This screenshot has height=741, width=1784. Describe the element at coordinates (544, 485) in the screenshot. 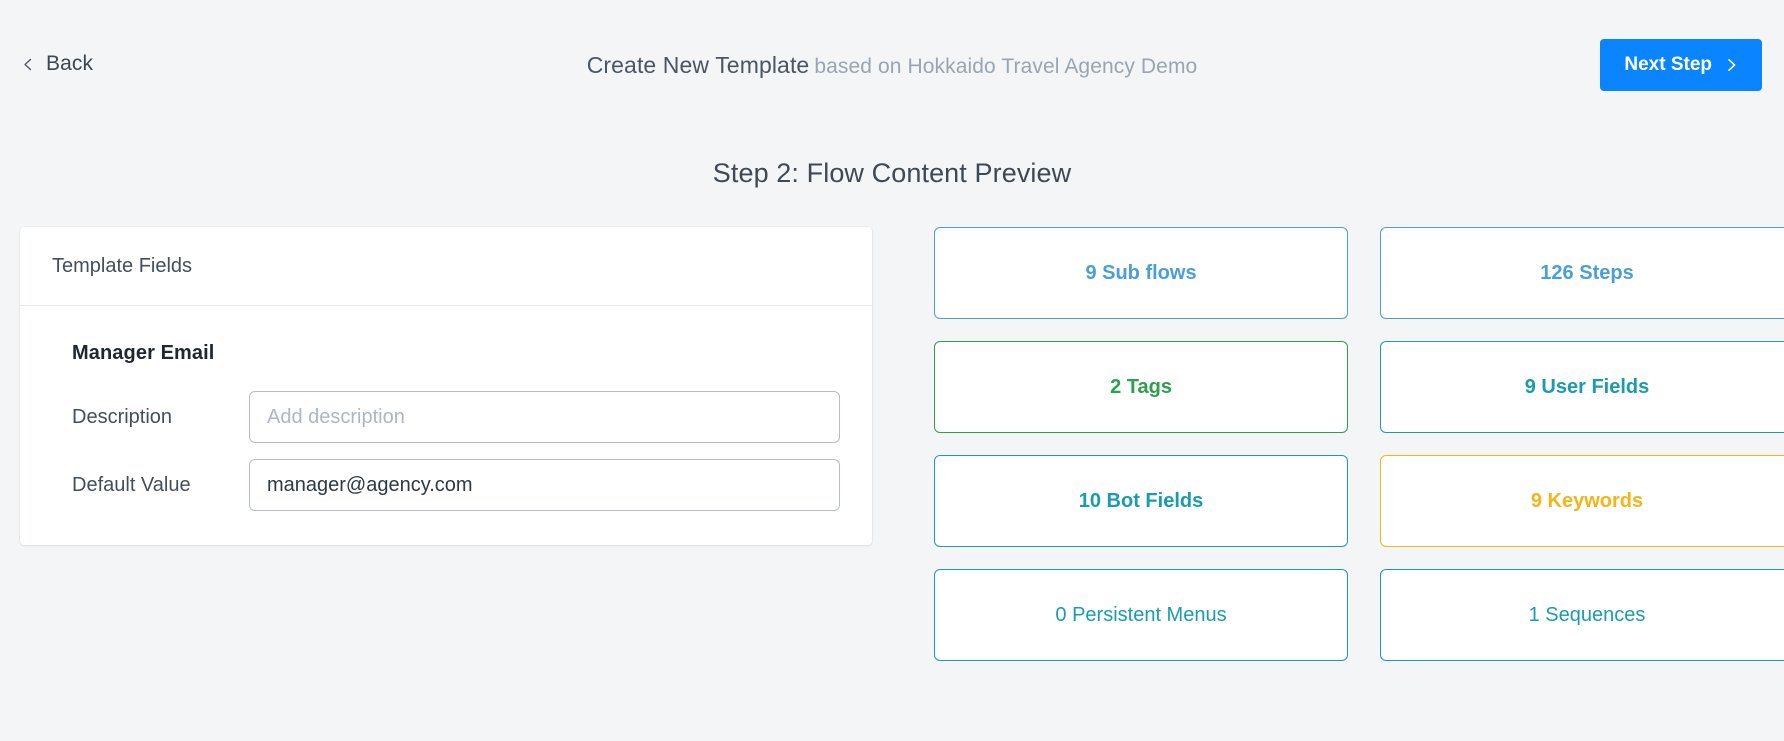

I see `default-value-input` at that location.